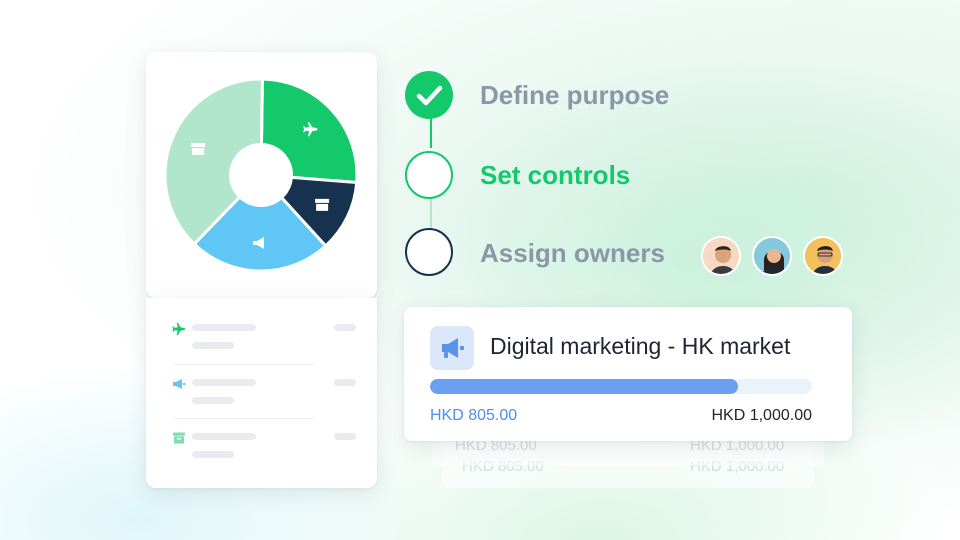 This screenshot has height=540, width=960. I want to click on budget-progress-fill, so click(584, 386).